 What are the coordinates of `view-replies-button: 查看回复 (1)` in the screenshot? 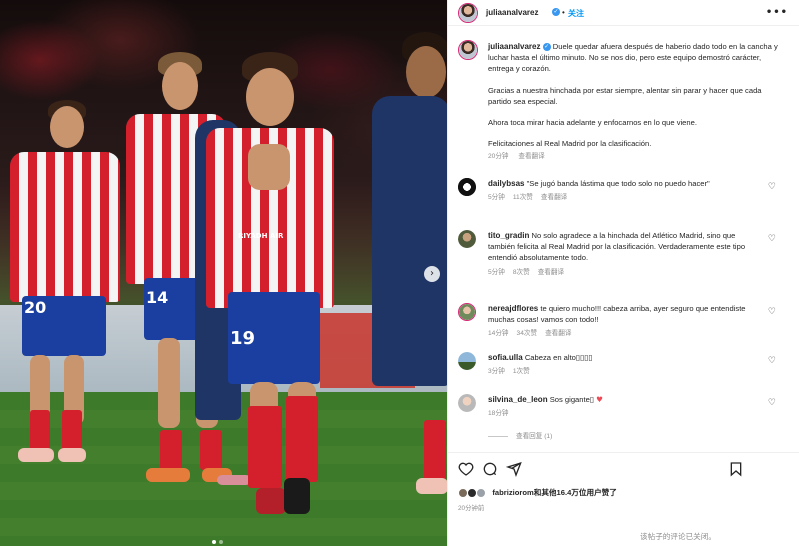 It's located at (520, 435).